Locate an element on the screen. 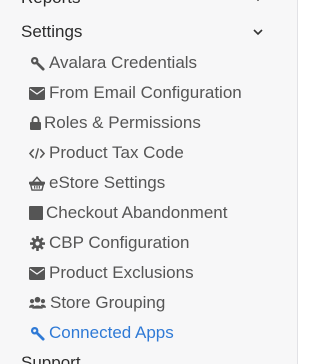 The image size is (332, 364). section-header-reports: Reports is located at coordinates (146, 4).